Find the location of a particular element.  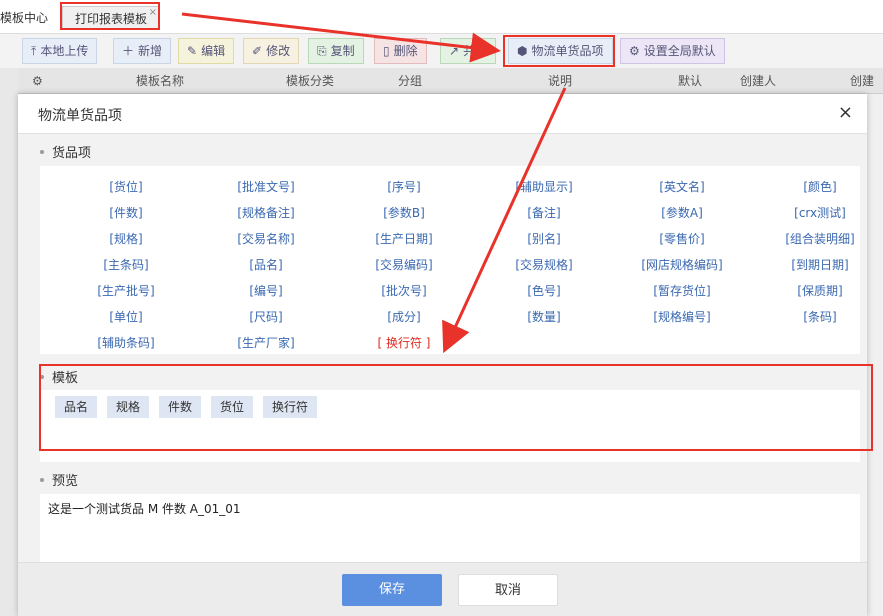

column-header: 模板分类 is located at coordinates (310, 81).